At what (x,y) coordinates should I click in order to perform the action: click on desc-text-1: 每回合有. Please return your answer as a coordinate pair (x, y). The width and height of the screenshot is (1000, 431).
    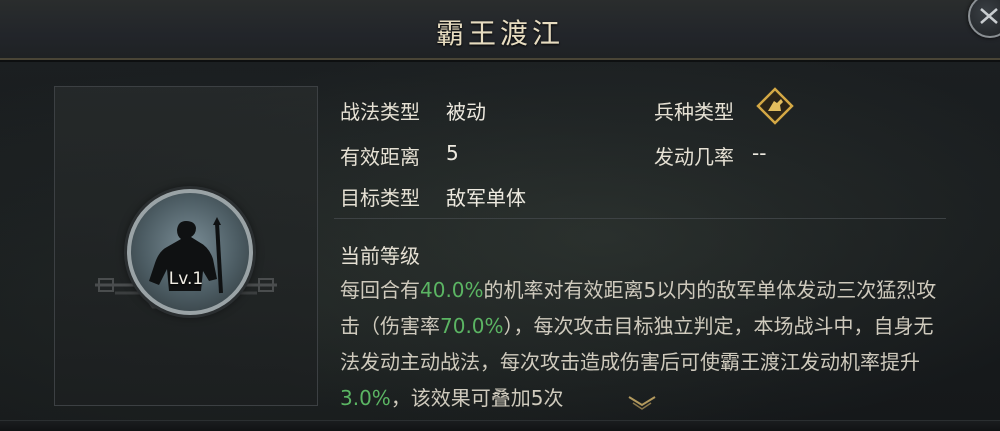
    Looking at the image, I should click on (380, 290).